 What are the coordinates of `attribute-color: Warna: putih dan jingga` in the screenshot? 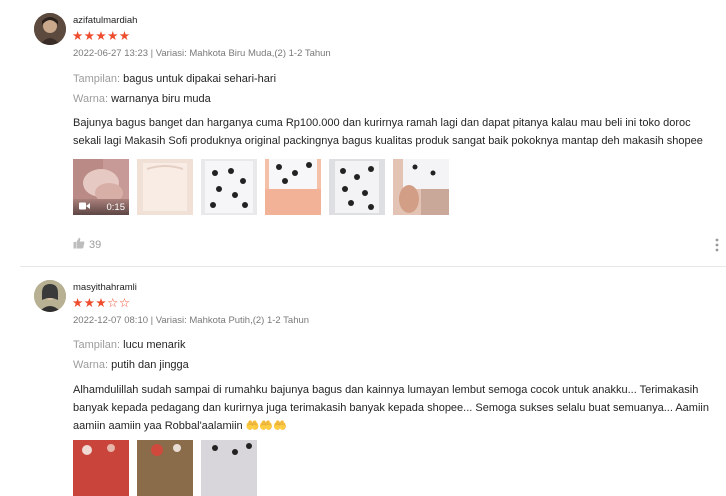 It's located at (131, 365).